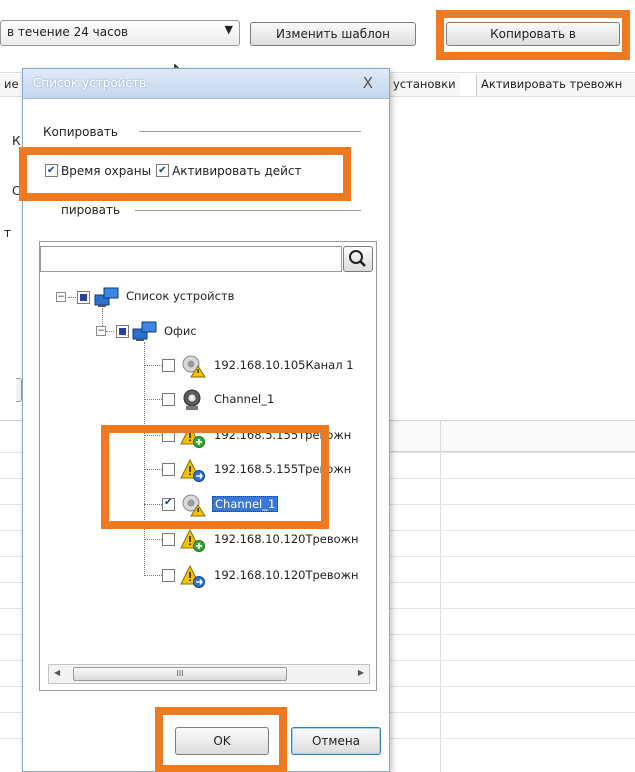 The height and width of the screenshot is (772, 635). What do you see at coordinates (555, 85) in the screenshot?
I see `tab-activate-alarm: Активировать тревожн` at bounding box center [555, 85].